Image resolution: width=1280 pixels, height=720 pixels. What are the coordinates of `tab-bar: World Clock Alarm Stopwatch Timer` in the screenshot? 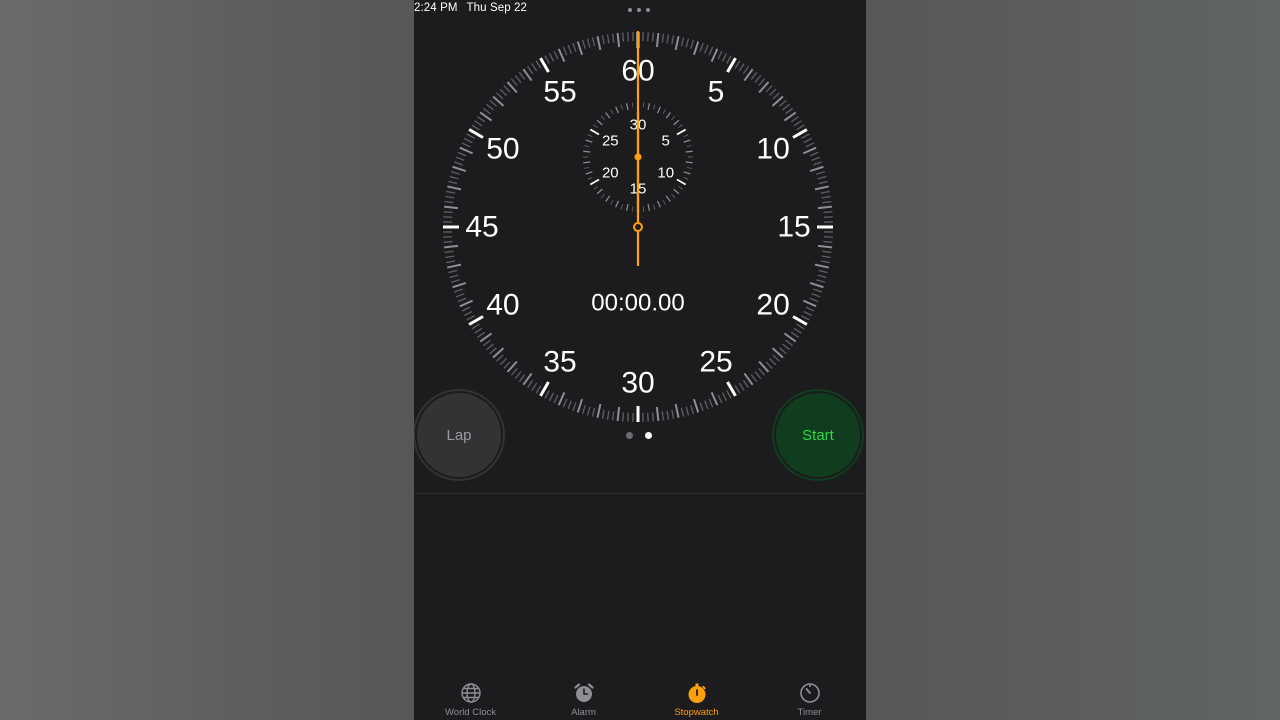 It's located at (640, 698).